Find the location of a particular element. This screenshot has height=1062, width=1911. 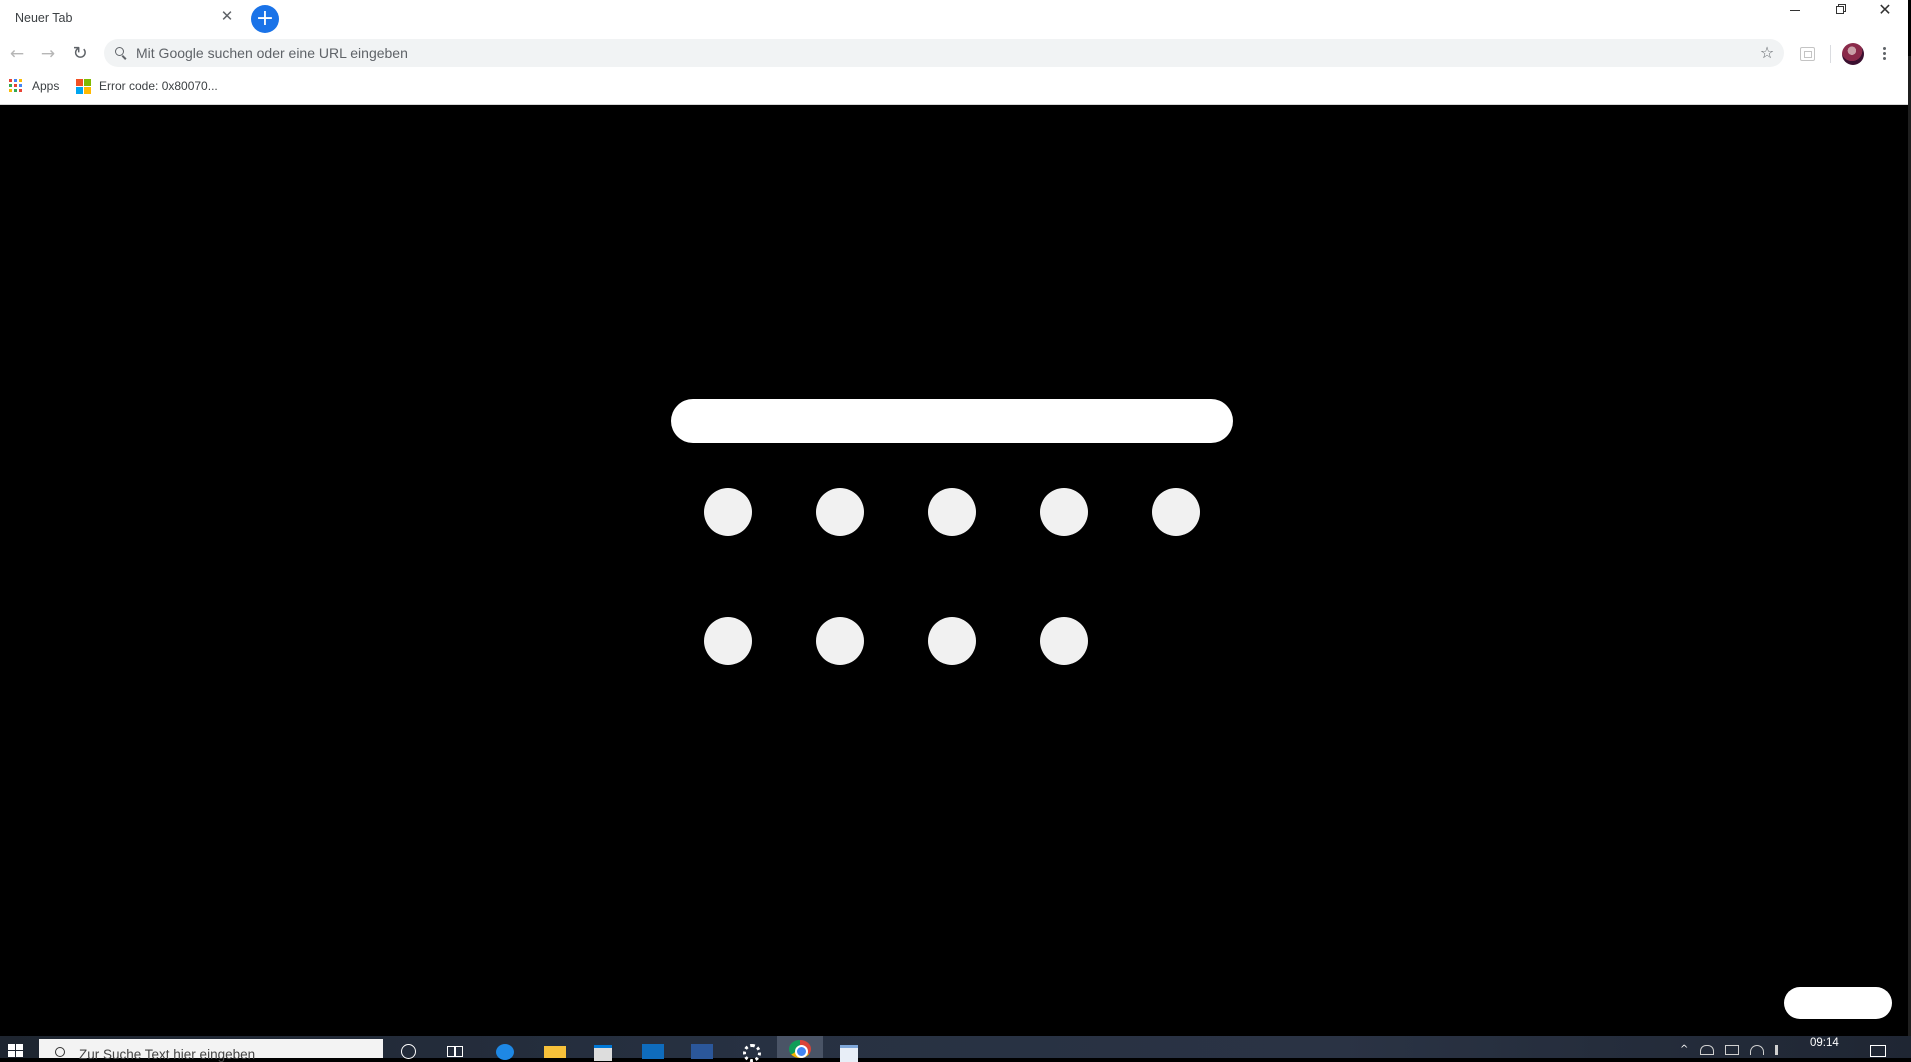

settings-icon is located at coordinates (751, 1051).